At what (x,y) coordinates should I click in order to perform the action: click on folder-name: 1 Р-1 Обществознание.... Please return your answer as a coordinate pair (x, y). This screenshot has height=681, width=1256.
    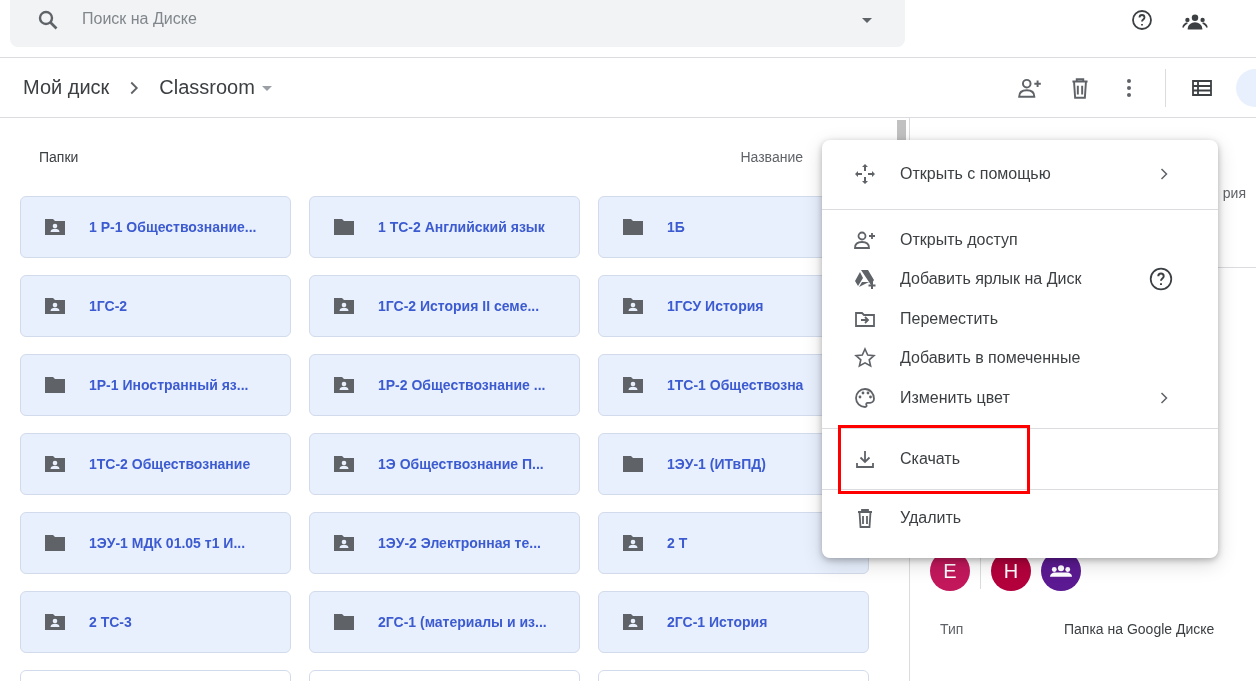
    Looking at the image, I should click on (173, 227).